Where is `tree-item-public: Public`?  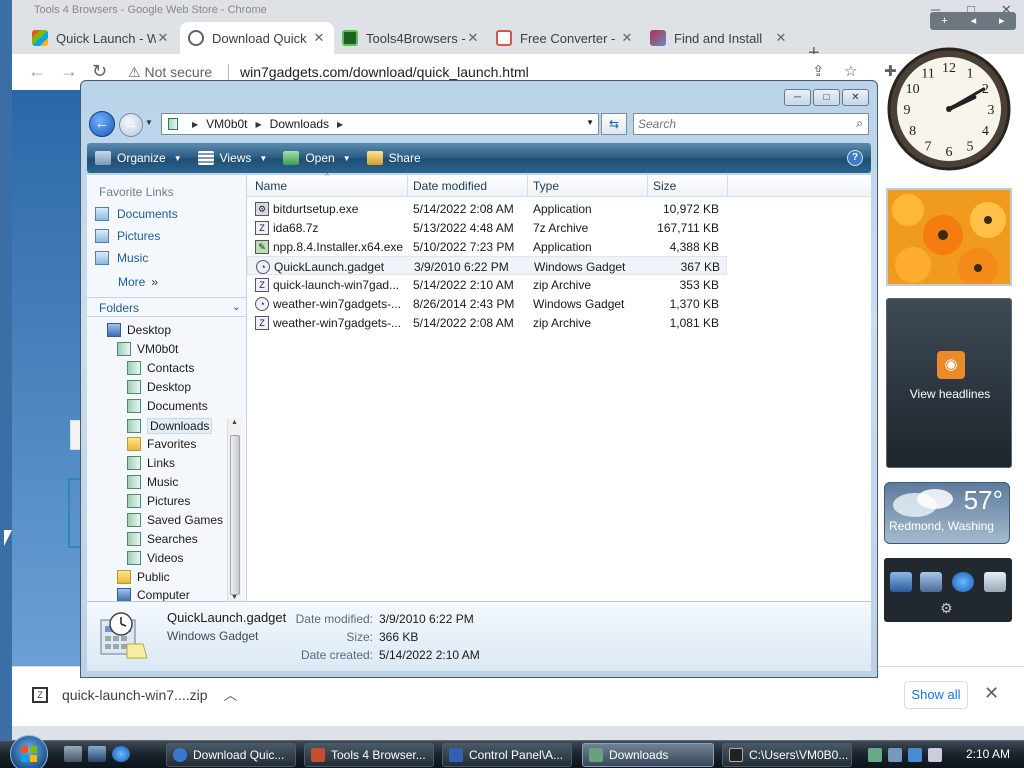 tree-item-public: Public is located at coordinates (143, 577).